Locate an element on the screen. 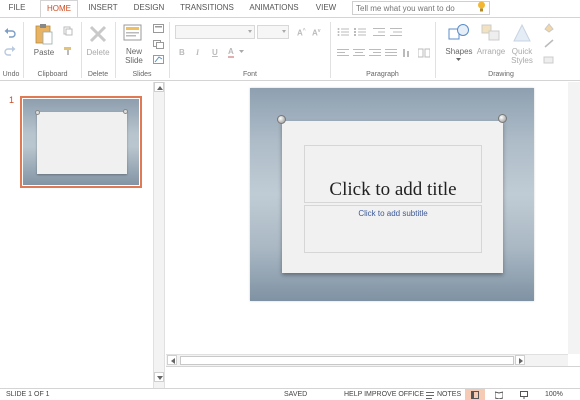  scroll-right-button is located at coordinates (520, 360).